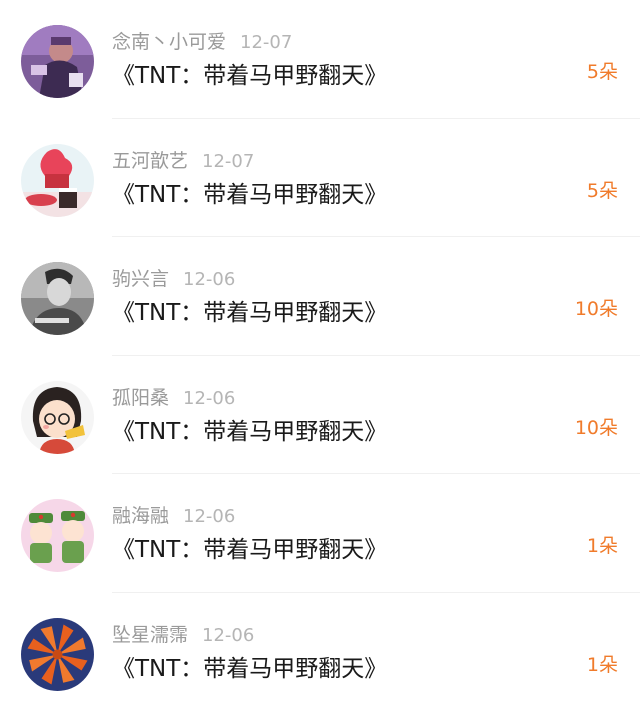 The height and width of the screenshot is (711, 640). Describe the element at coordinates (173, 398) in the screenshot. I see `row-meta: 孤阳桑 12-06` at that location.